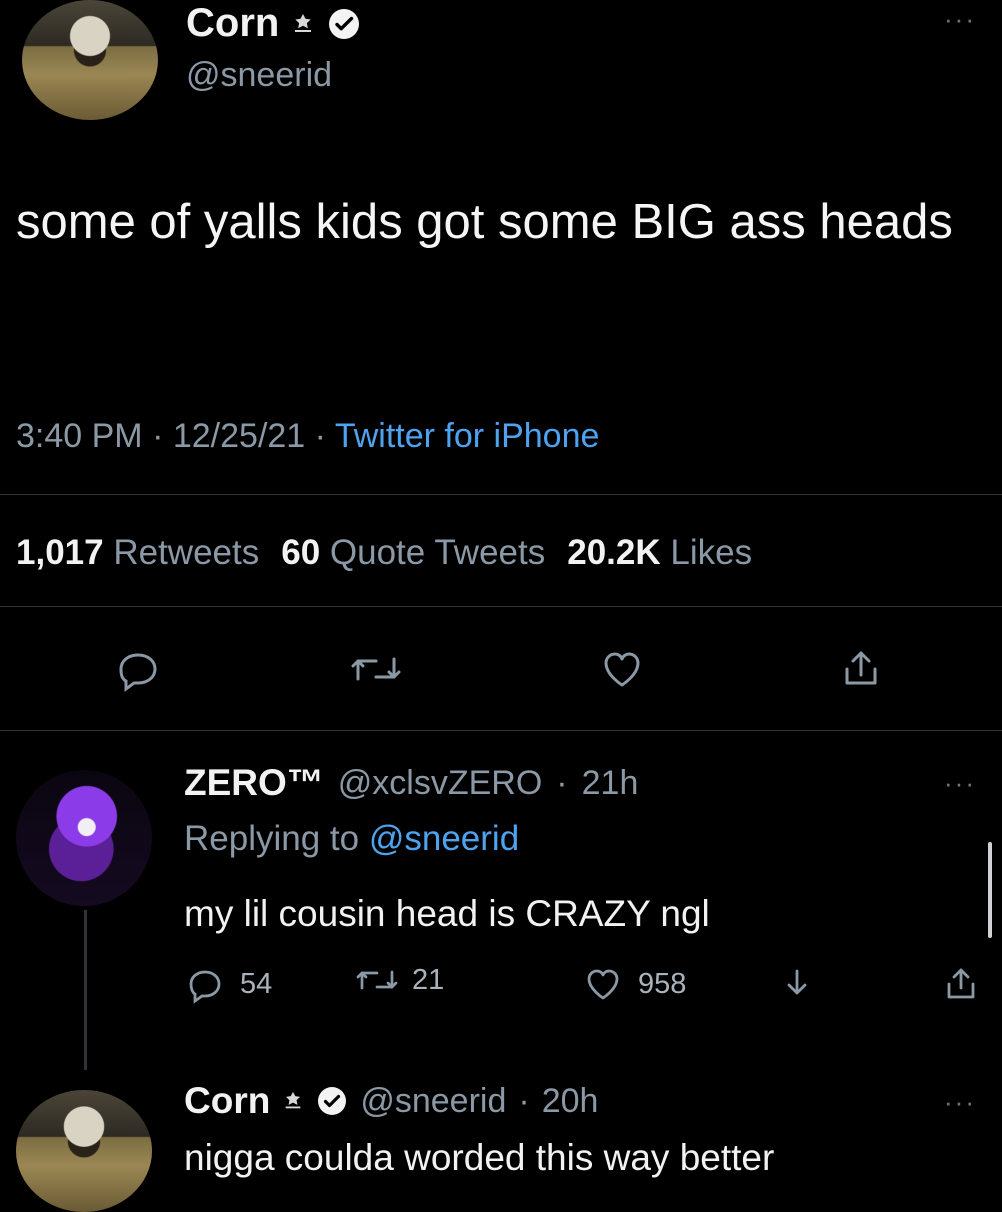 The width and height of the screenshot is (1002, 1212). What do you see at coordinates (960, 783) in the screenshot?
I see `reply-1-more-options: ···` at bounding box center [960, 783].